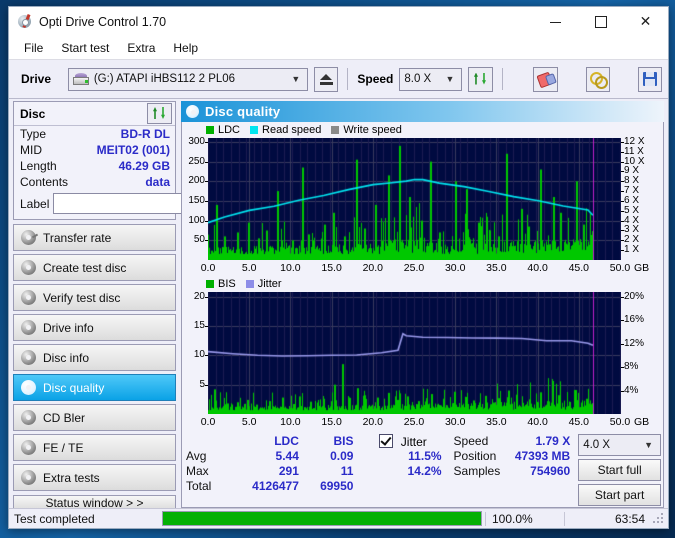 Image resolution: width=675 pixels, height=538 pixels. I want to click on x-tick: 5.0, so click(249, 422).